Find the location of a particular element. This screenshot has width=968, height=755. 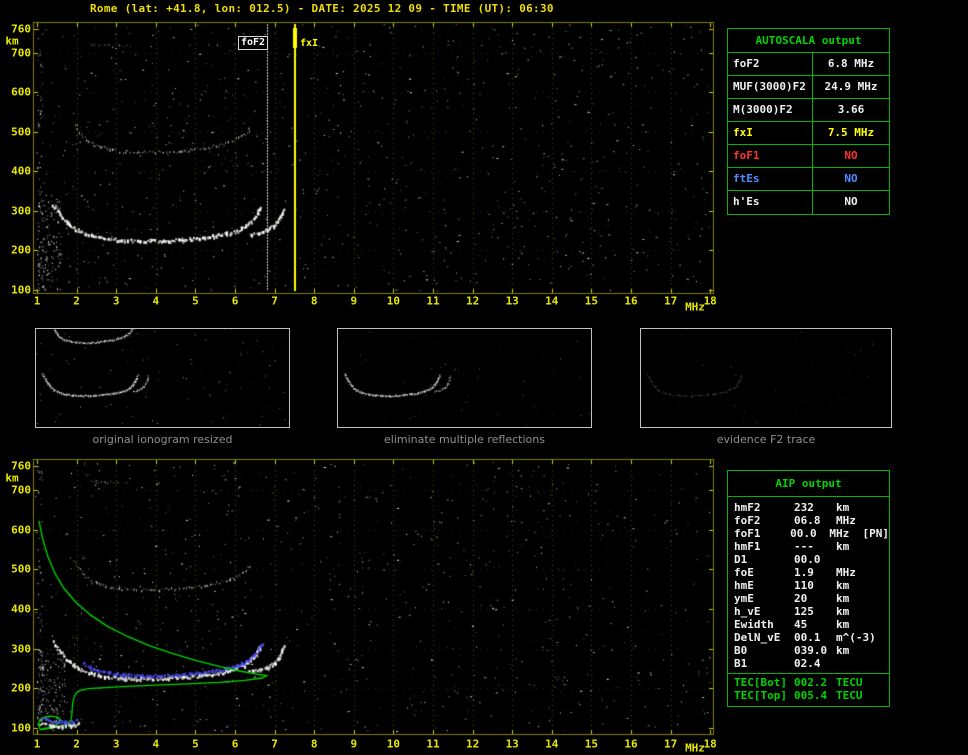

param-value: 24.9 MHz is located at coordinates (851, 86).